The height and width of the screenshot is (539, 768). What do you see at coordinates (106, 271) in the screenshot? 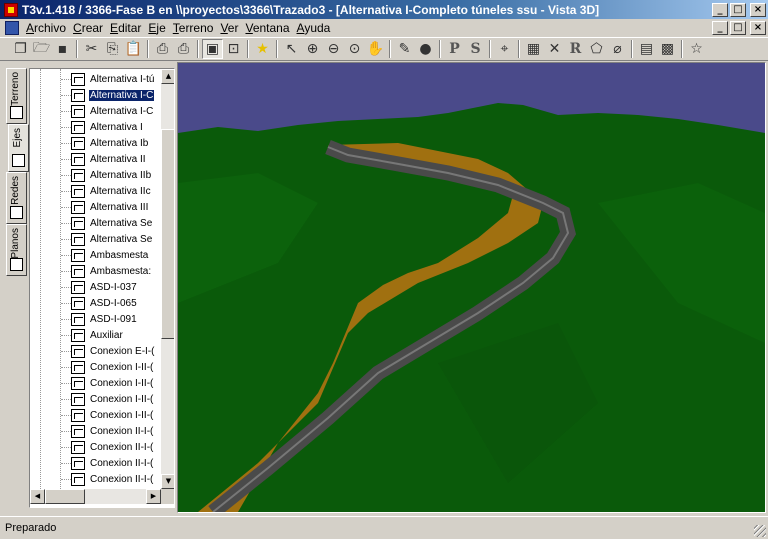
I see `tree-item: Ambasmesta:` at bounding box center [106, 271].